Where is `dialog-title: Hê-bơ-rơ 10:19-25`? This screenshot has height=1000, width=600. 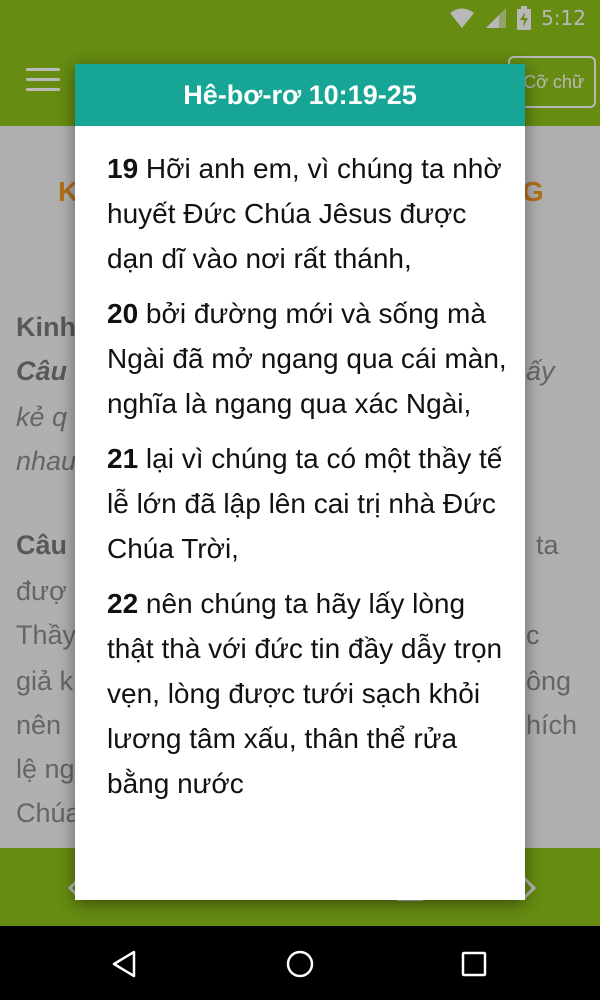
dialog-title: Hê-bơ-rơ 10:19-25 is located at coordinates (300, 95).